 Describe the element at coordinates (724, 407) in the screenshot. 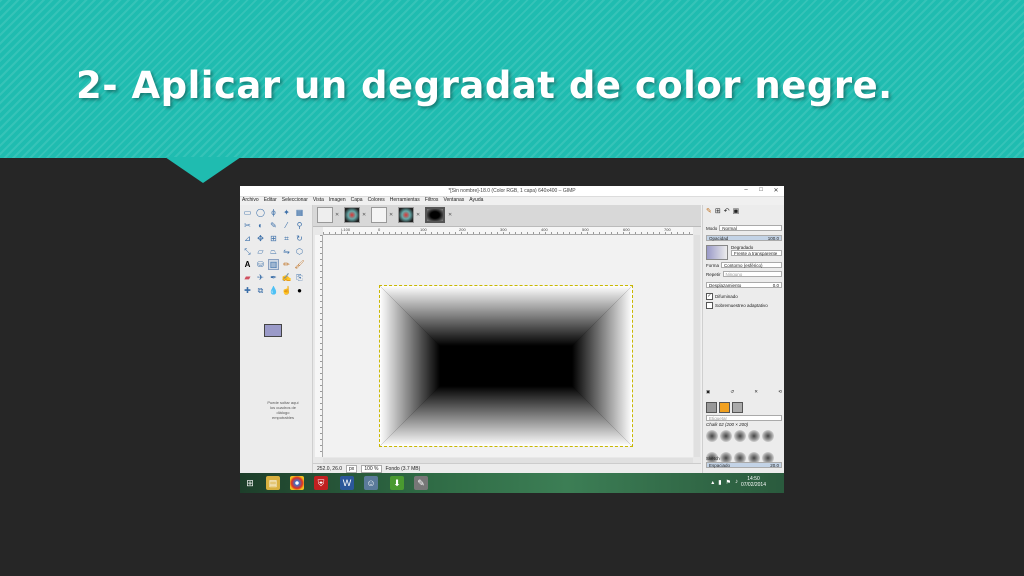

I see `brush-swatch` at that location.